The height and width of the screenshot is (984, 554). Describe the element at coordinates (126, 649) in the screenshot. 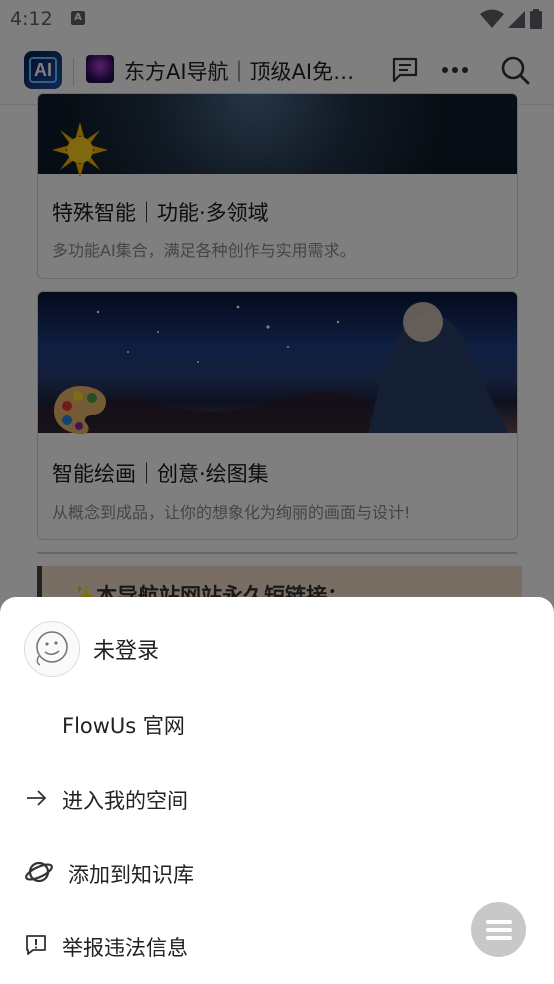

I see `login-status: 未登录` at that location.